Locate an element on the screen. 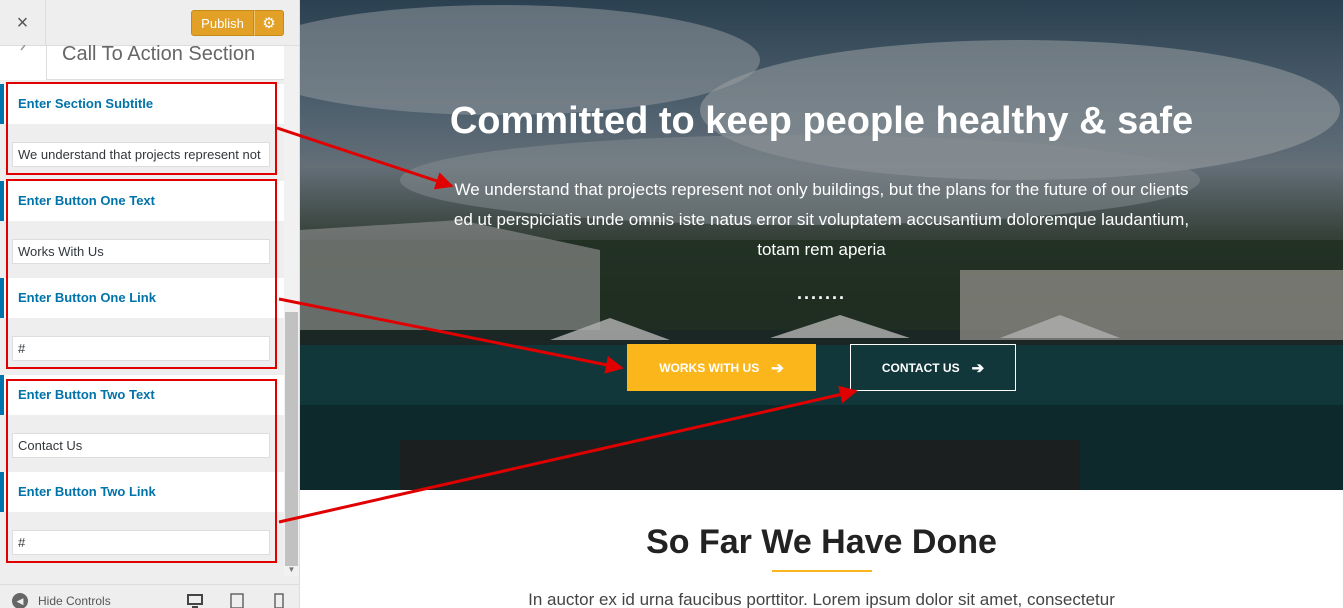  mobile-preview-icon is located at coordinates (279, 600).